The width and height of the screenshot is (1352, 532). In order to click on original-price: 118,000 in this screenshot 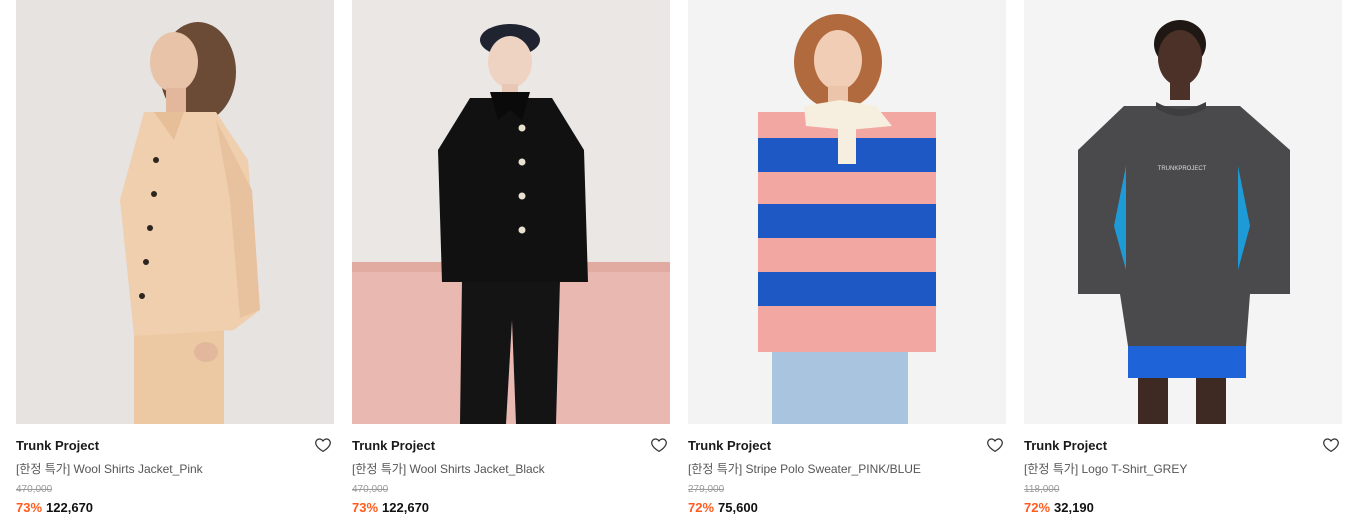, I will do `click(1042, 489)`.